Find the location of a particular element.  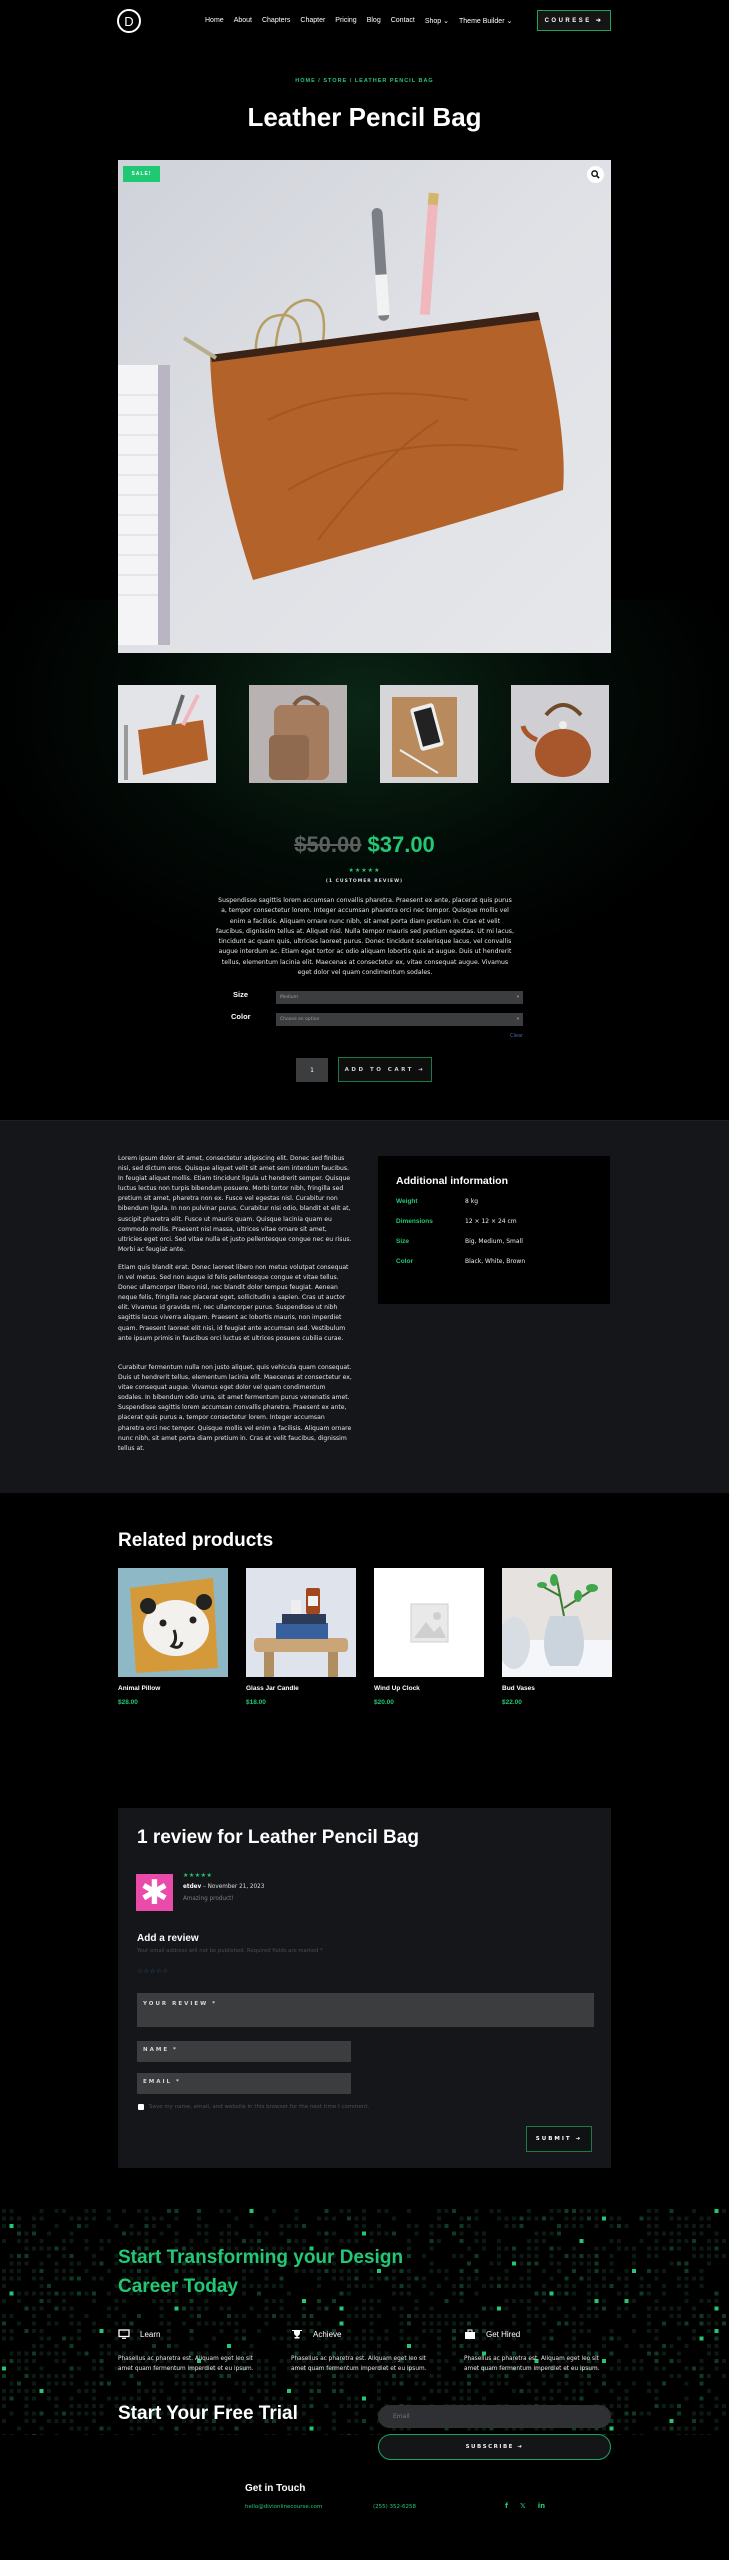

product-card: Glass Jar Candle $18.00 is located at coordinates (301, 1637).